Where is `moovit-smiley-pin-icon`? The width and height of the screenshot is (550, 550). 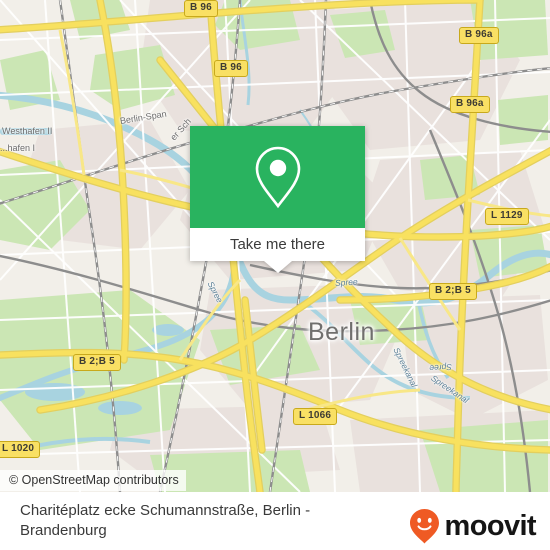 moovit-smiley-pin-icon is located at coordinates (424, 526).